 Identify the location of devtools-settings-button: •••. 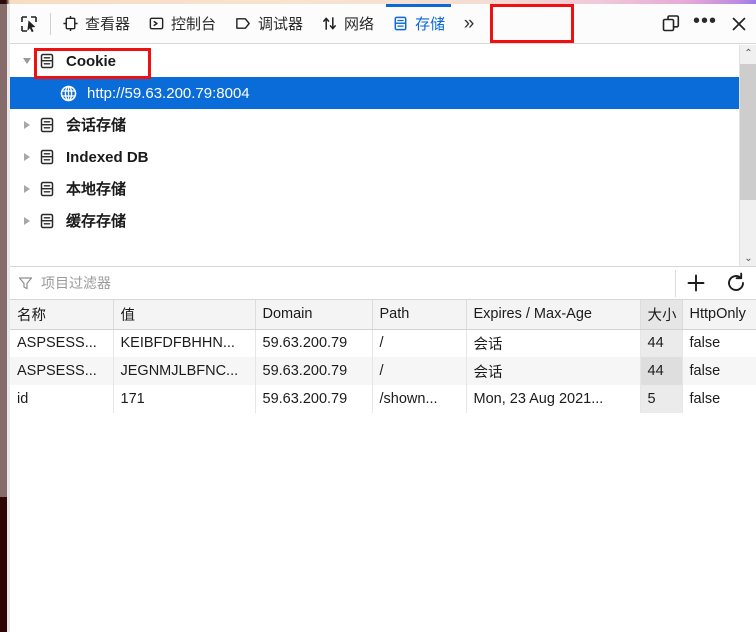
(705, 24).